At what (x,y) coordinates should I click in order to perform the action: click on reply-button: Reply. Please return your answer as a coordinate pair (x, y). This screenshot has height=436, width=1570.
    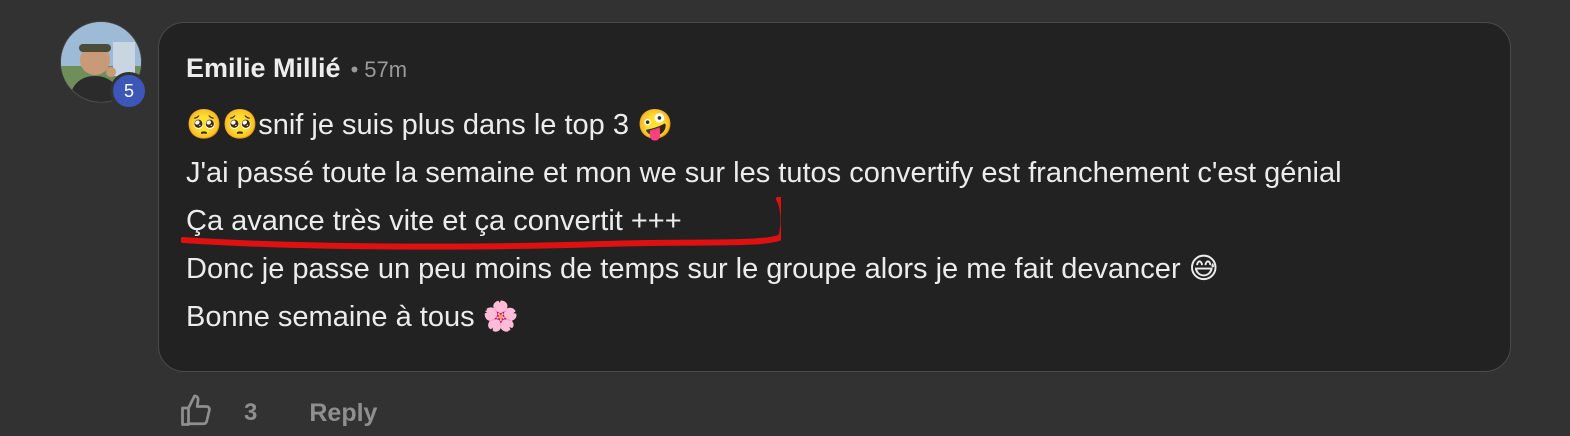
    Looking at the image, I should click on (343, 413).